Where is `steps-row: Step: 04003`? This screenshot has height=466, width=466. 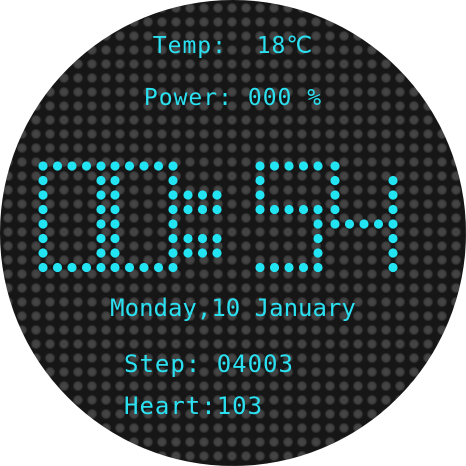 steps-row: Step: 04003 is located at coordinates (254, 364).